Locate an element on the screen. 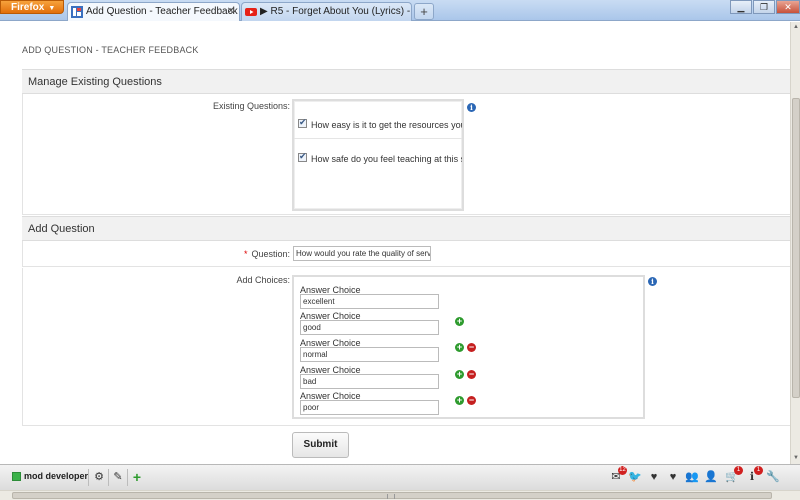  required-marker: * is located at coordinates (245, 254).